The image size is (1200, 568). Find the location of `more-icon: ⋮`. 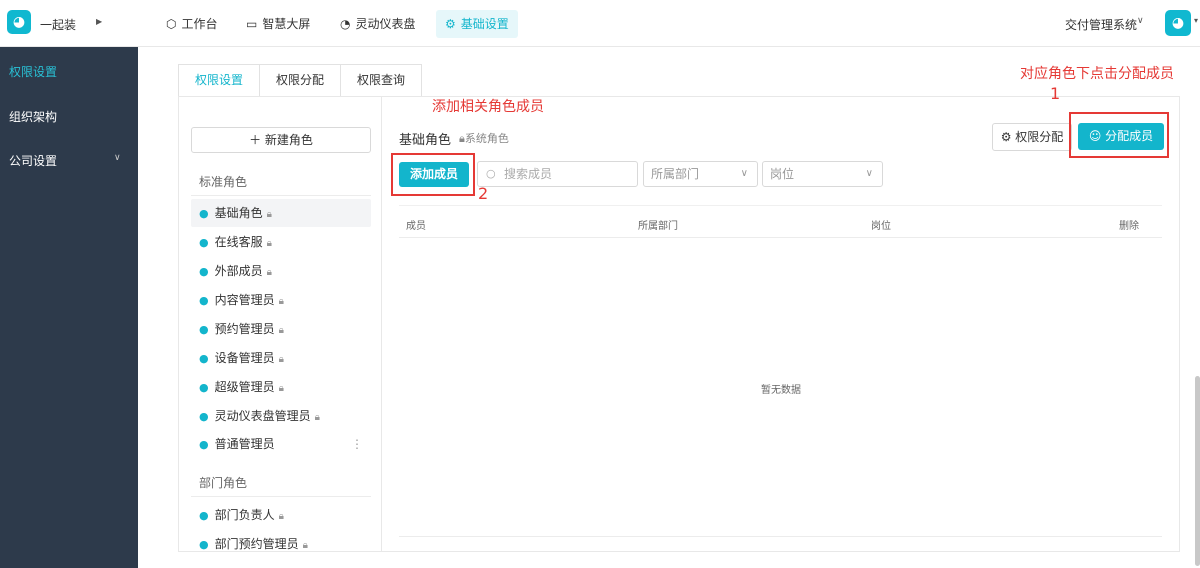

more-icon: ⋮ is located at coordinates (357, 444).